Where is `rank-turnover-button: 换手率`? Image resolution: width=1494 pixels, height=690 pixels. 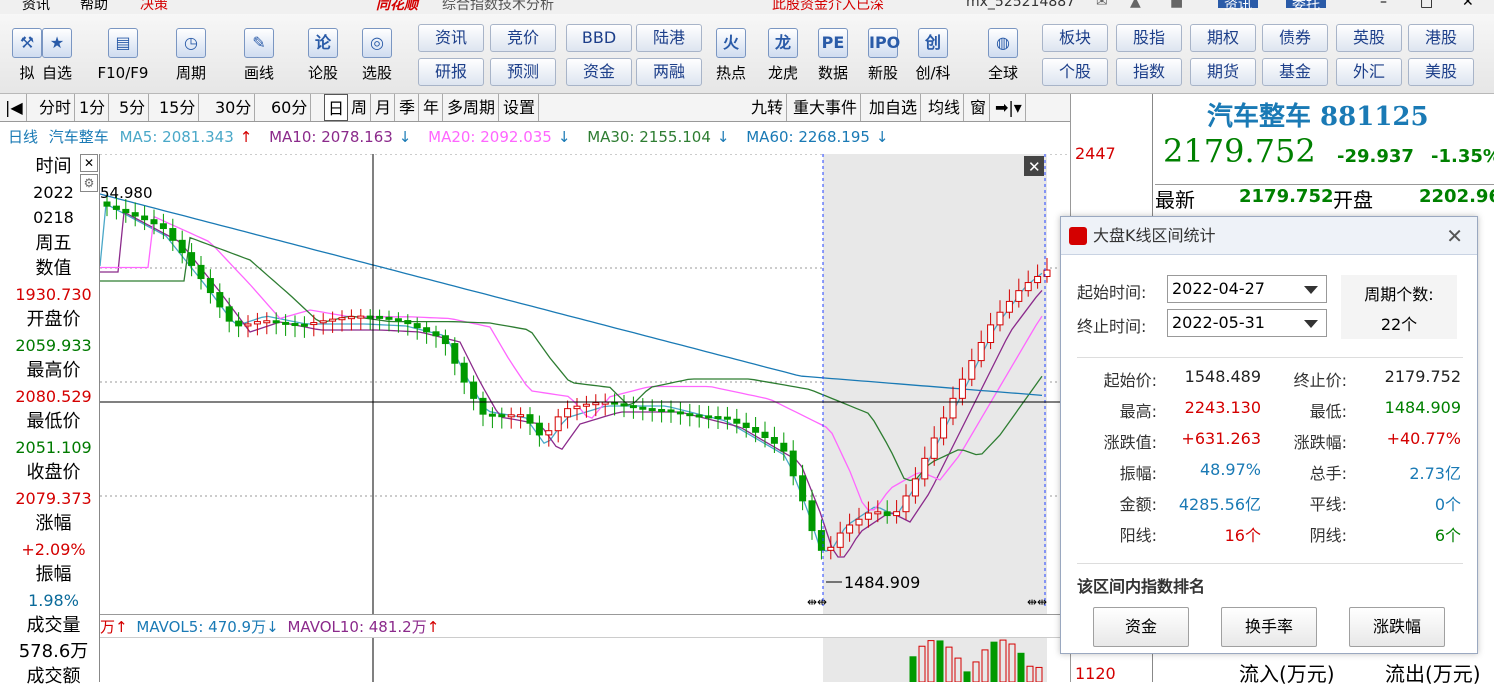 rank-turnover-button: 换手率 is located at coordinates (1269, 627).